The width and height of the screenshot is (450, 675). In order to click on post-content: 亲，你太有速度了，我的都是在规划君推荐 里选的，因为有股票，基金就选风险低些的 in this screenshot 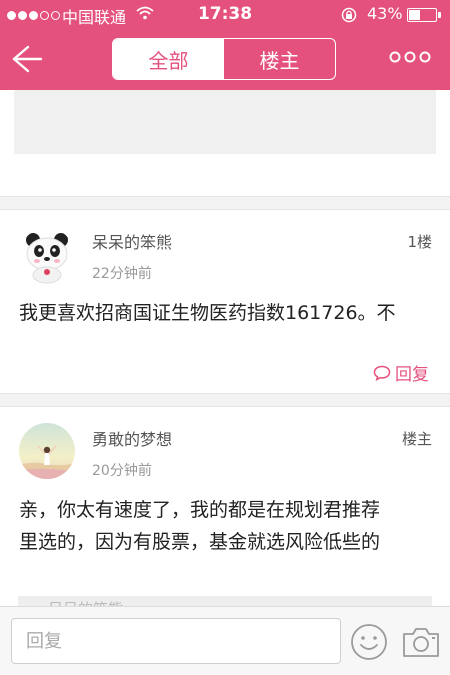, I will do `click(199, 526)`.